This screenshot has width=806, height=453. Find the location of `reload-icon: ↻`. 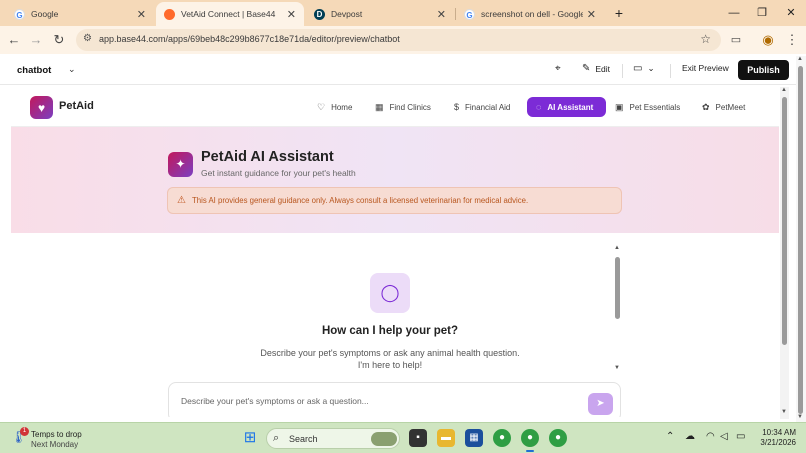

reload-icon: ↻ is located at coordinates (59, 40).